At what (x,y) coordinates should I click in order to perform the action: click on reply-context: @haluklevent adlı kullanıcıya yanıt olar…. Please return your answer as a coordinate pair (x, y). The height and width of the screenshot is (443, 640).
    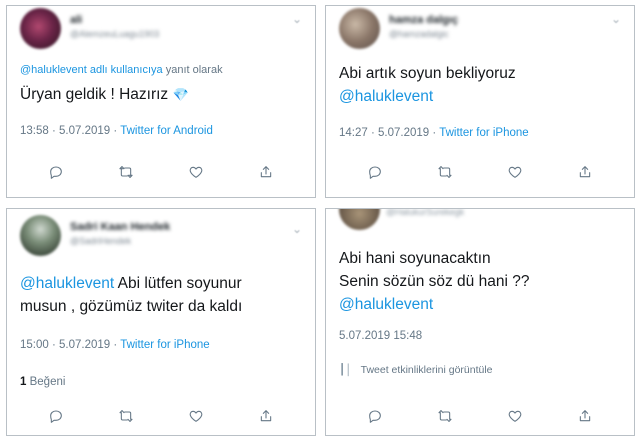
    Looking at the image, I should click on (121, 70).